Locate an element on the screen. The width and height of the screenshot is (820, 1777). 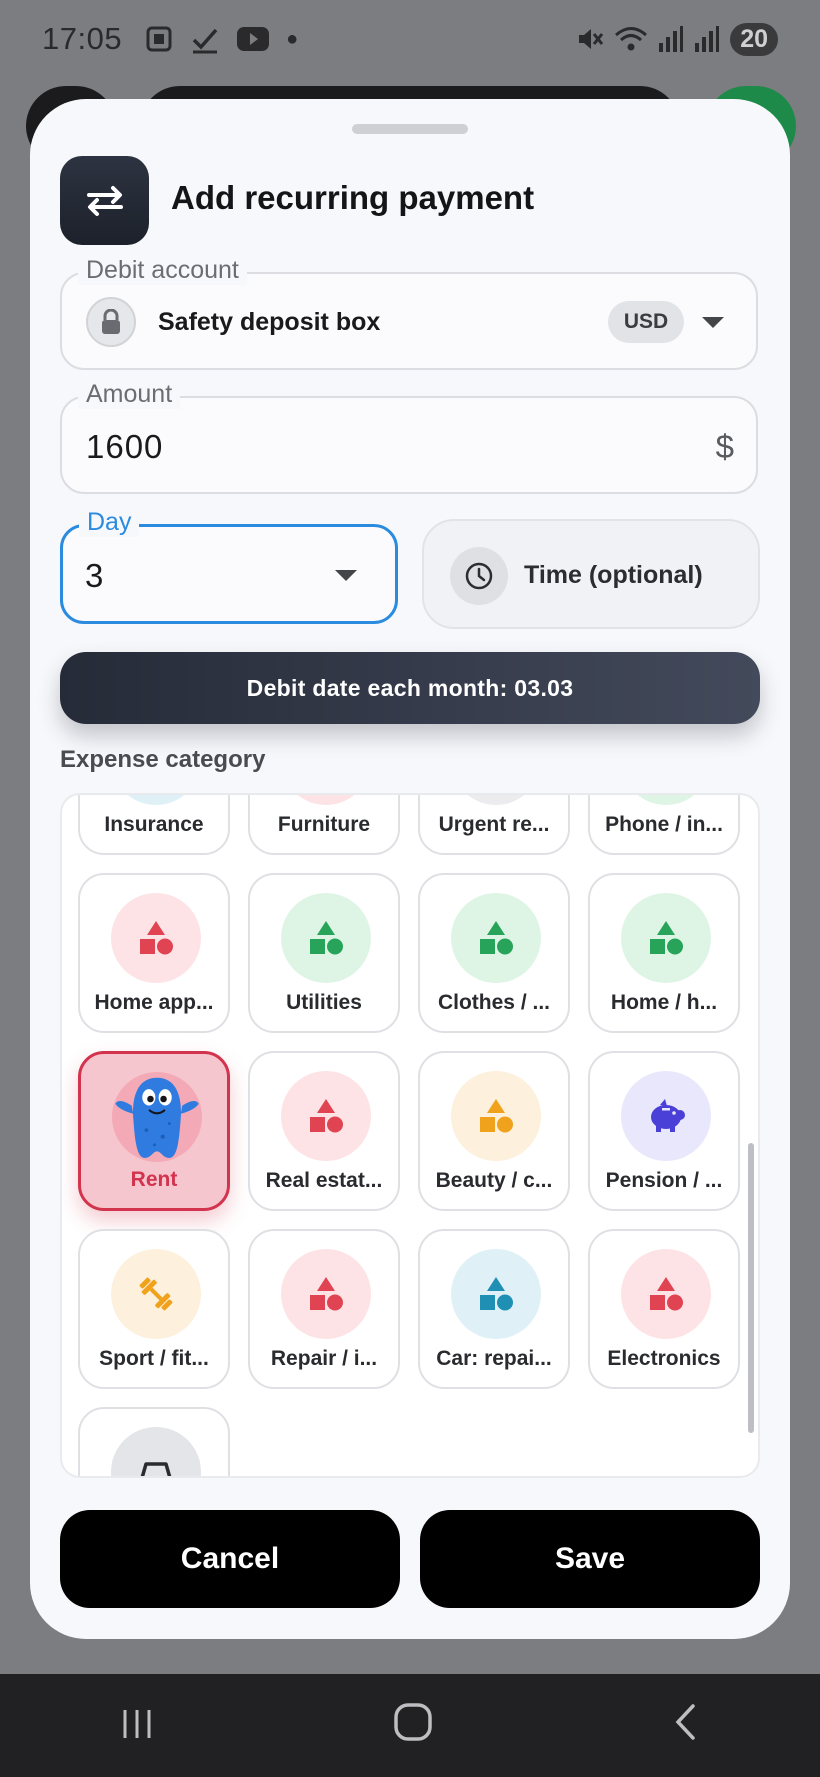
day-value: 3 is located at coordinates (94, 575).